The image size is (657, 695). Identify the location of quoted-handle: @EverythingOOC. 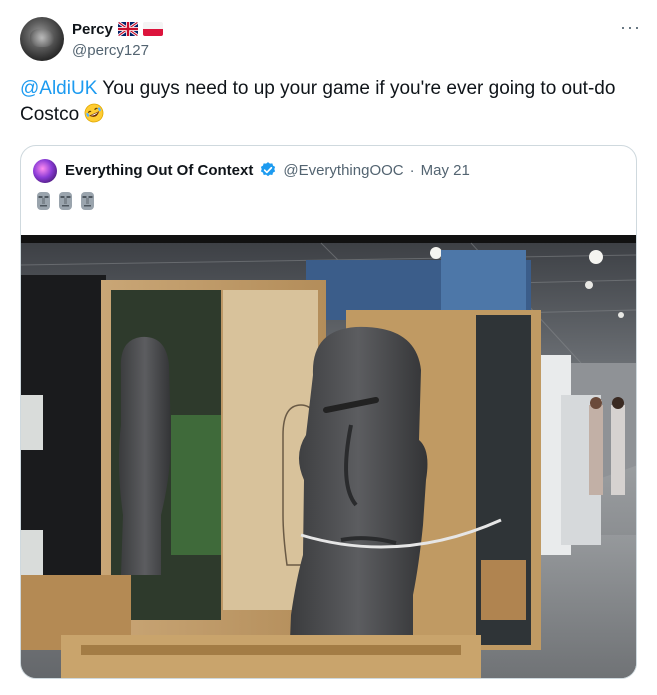
(343, 170).